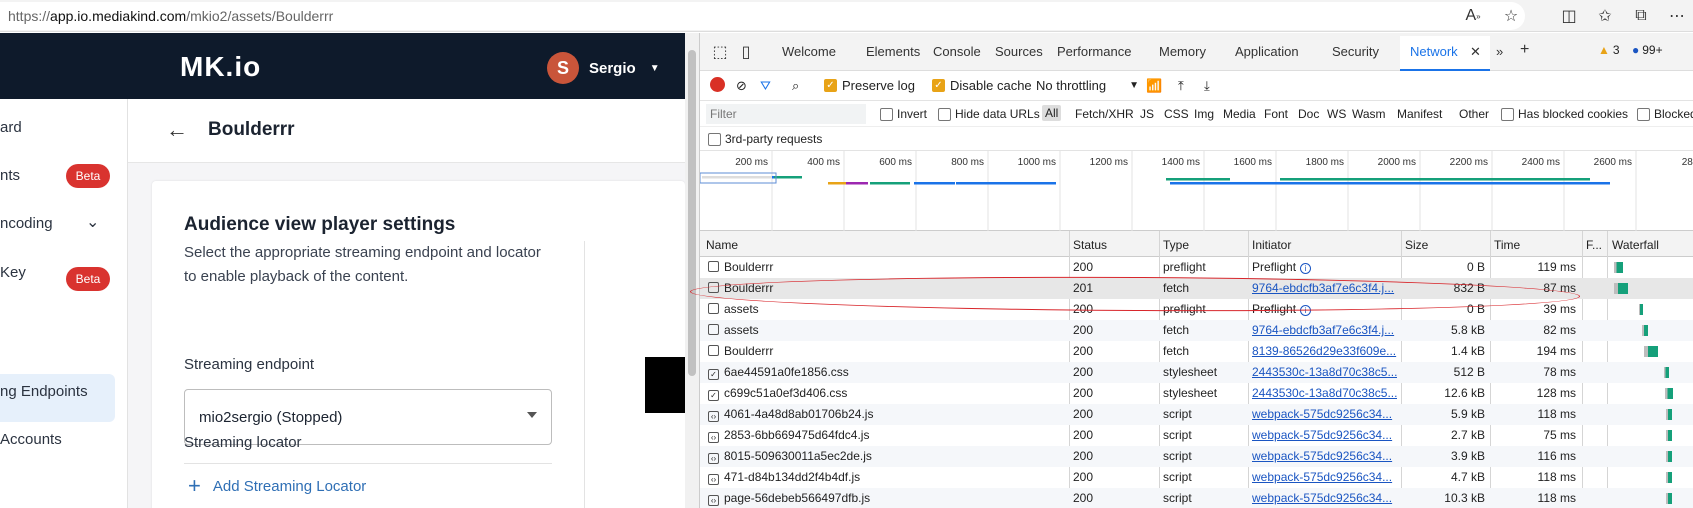 The width and height of the screenshot is (1693, 508). Describe the element at coordinates (1176, 245) in the screenshot. I see `column-type: Type` at that location.